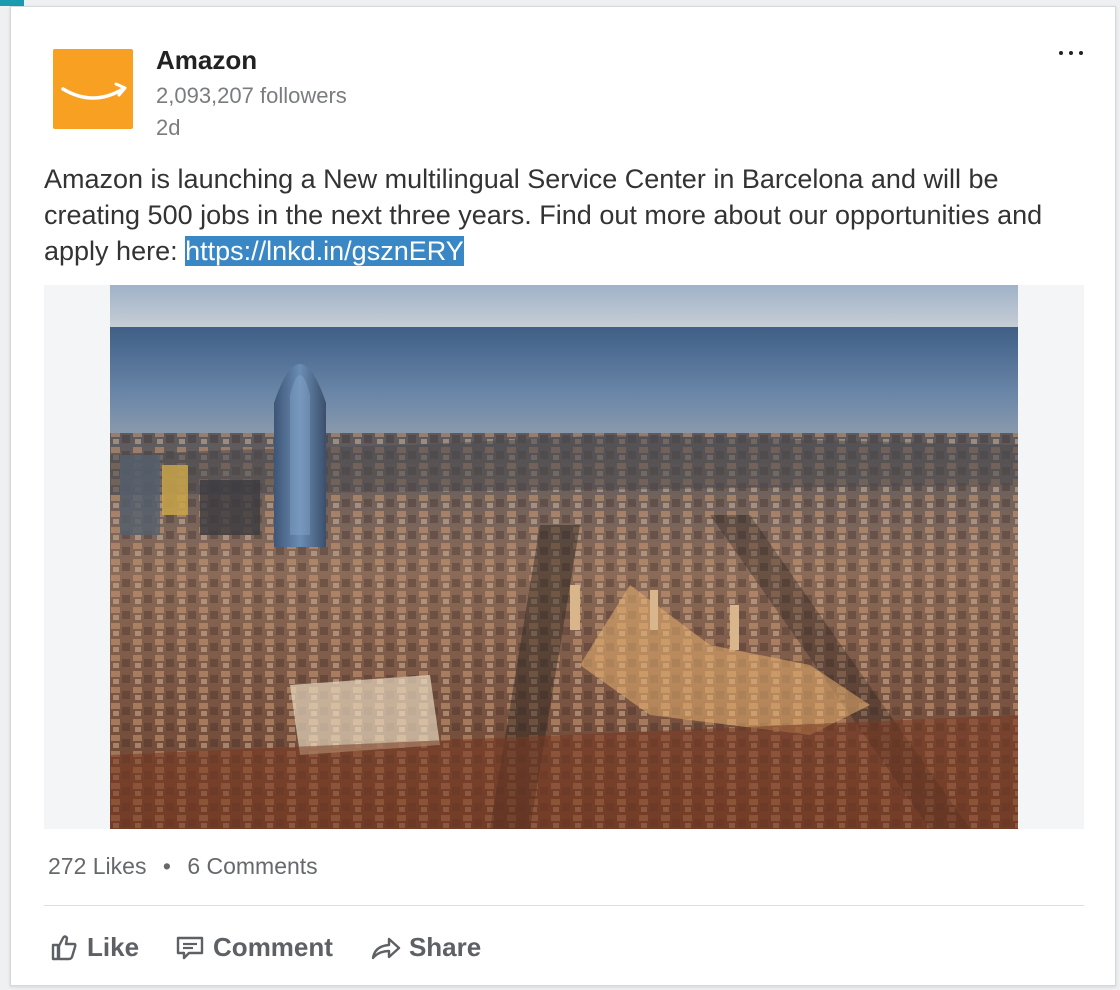  I want to click on like-button: Like, so click(94, 947).